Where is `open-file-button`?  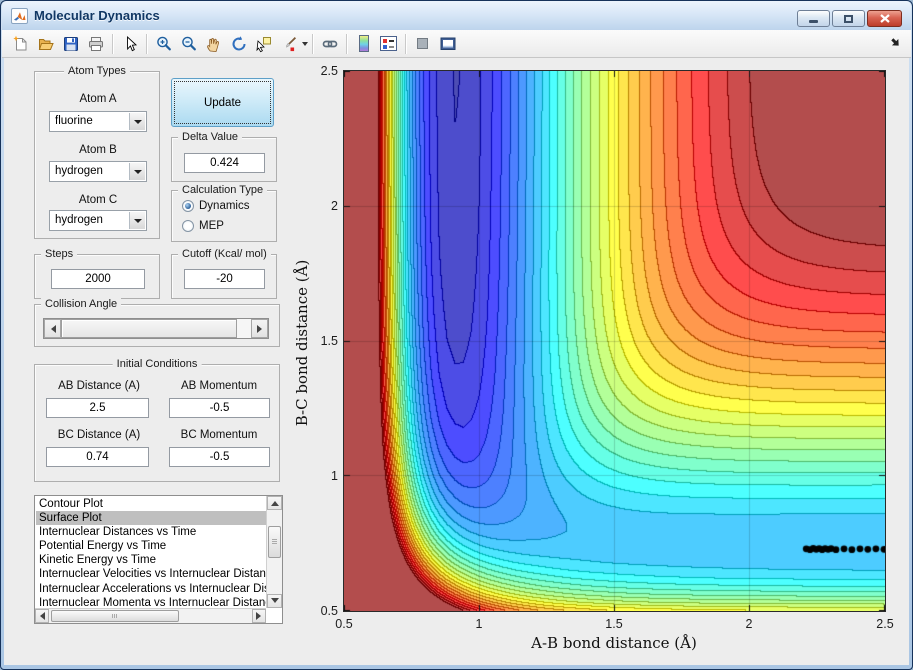
open-file-button is located at coordinates (45, 44).